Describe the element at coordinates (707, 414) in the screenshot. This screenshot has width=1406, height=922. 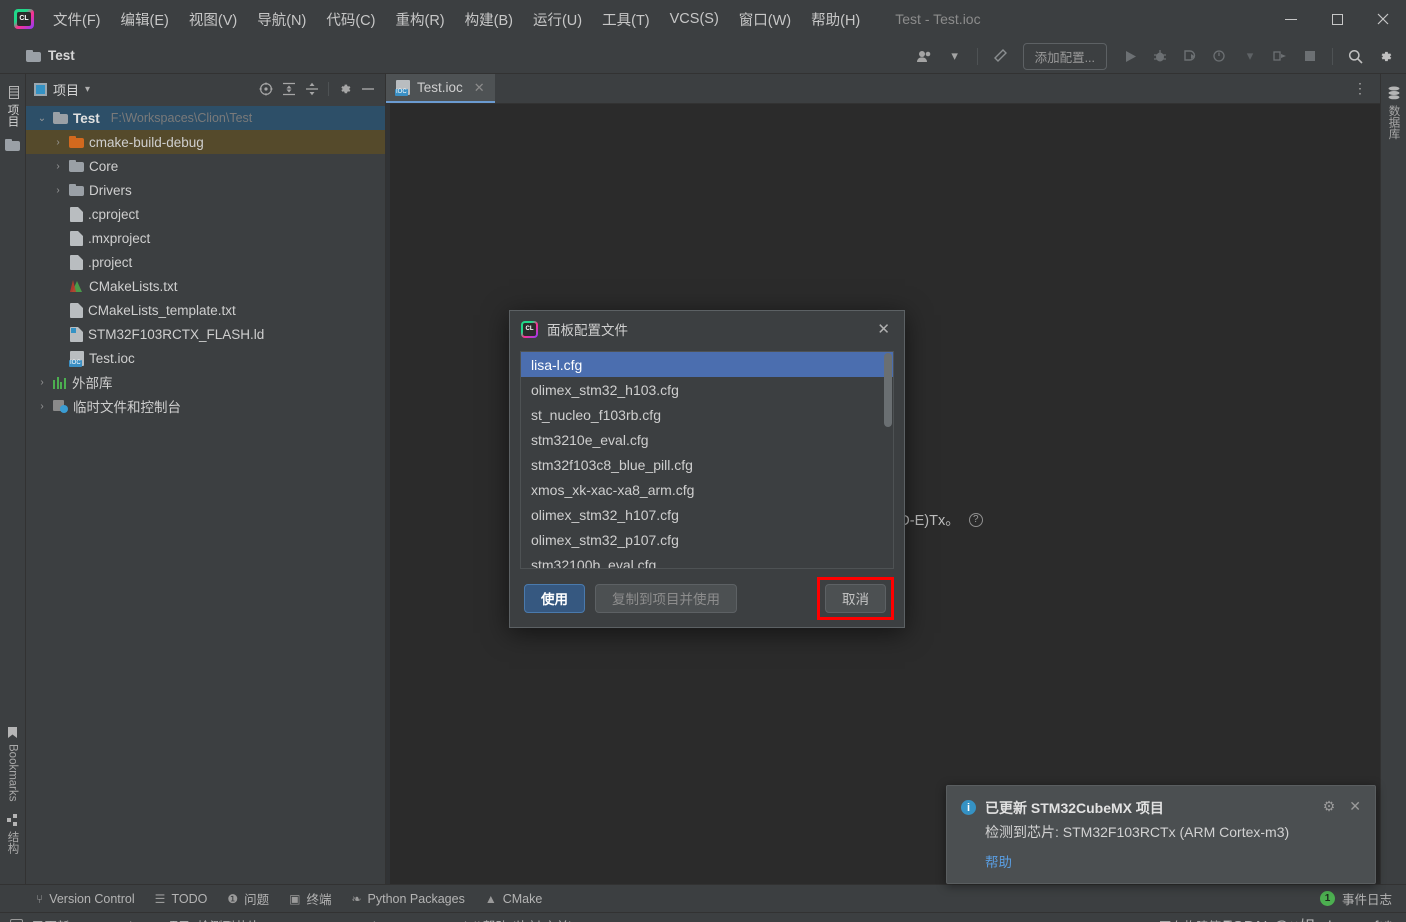
I see `list-item: st_nucleo_f103rb.cfg` at that location.